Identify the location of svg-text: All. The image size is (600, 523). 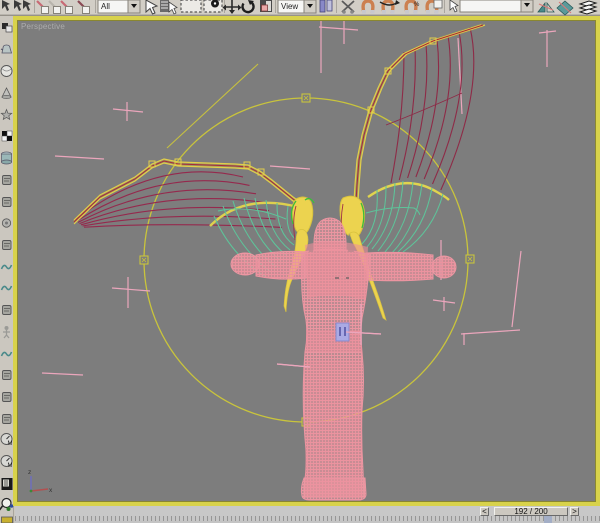
(105, 6).